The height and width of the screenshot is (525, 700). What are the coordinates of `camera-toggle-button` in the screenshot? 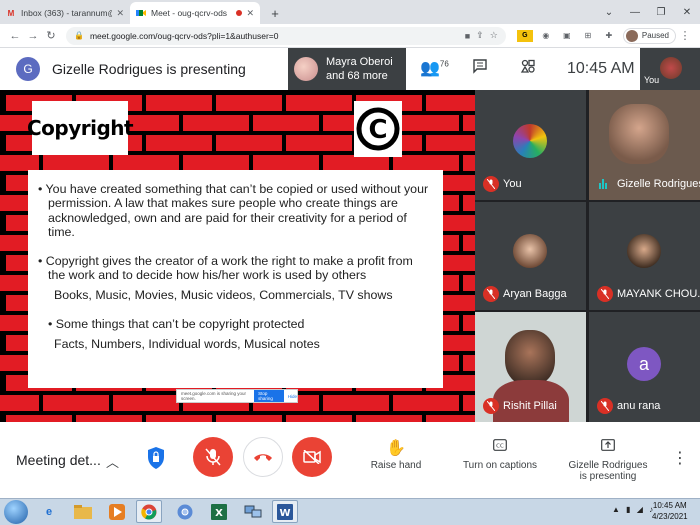 It's located at (312, 457).